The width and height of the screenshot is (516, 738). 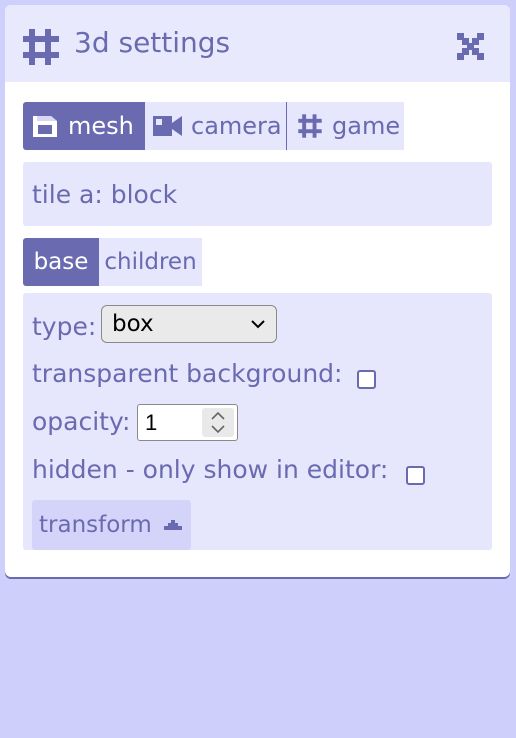 I want to click on tab-mesh: mesh, so click(x=84, y=126).